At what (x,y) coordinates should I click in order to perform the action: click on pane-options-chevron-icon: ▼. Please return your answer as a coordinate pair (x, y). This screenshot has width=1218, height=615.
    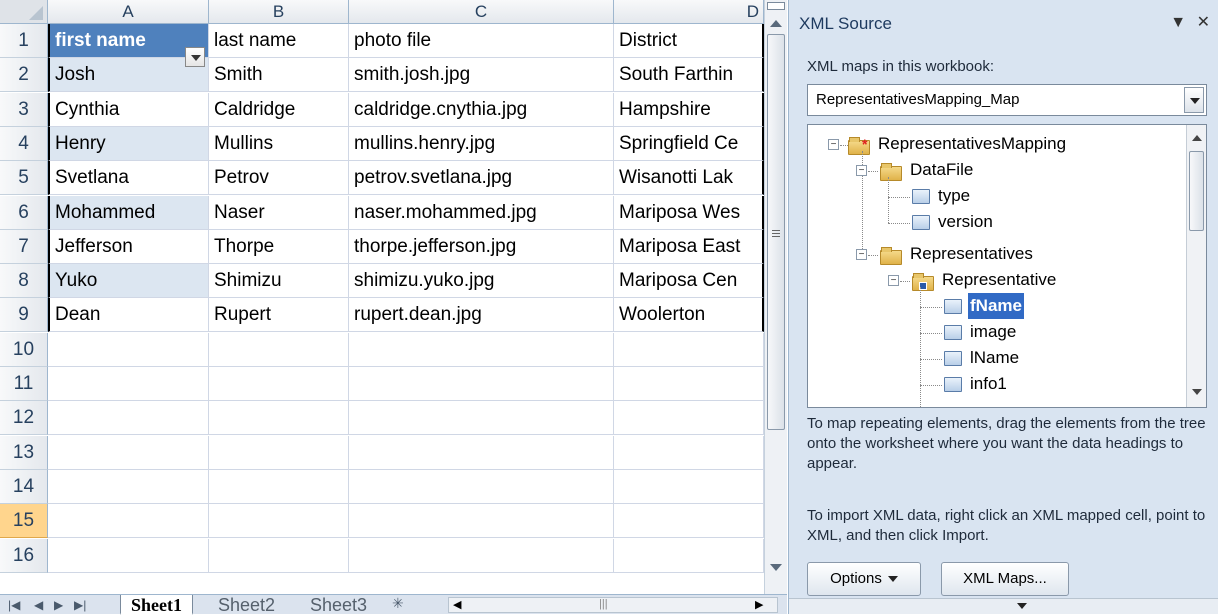
    Looking at the image, I should click on (1178, 23).